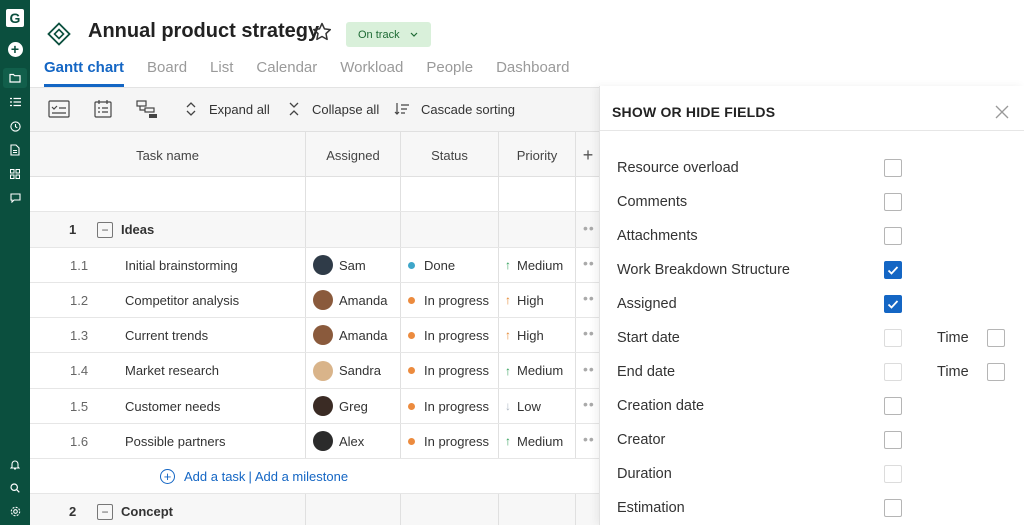 Image resolution: width=1024 pixels, height=525 pixels. I want to click on project-status-label: On track, so click(379, 34).